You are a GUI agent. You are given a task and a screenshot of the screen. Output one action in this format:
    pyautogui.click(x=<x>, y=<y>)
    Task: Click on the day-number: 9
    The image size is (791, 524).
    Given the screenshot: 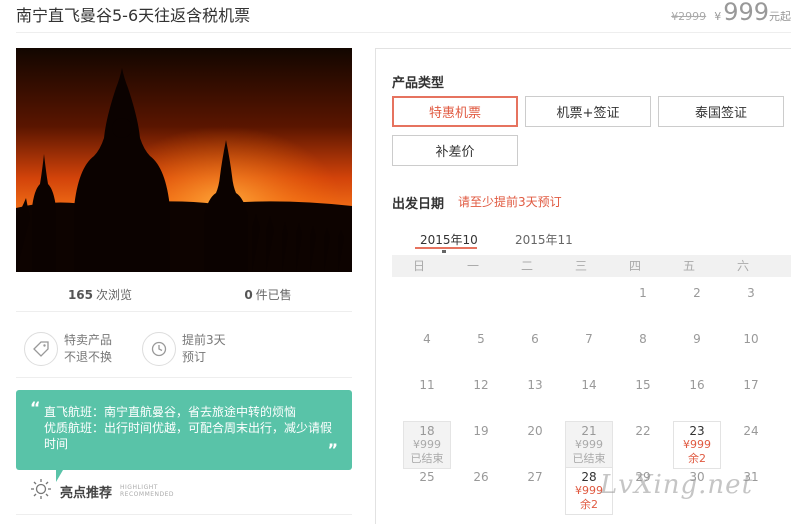 What is the action you would take?
    pyautogui.click(x=697, y=339)
    